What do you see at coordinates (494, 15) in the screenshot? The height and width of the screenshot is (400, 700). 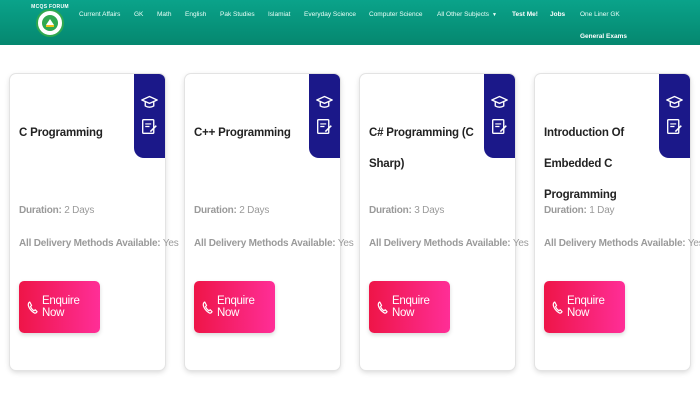 I see `caret-down-icon: ▼` at bounding box center [494, 15].